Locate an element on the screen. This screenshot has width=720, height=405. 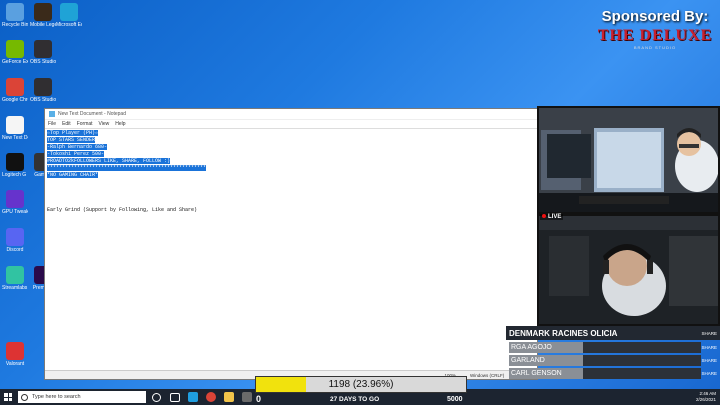
desktop-icon: GeForce Experience is located at coordinates (15, 52).